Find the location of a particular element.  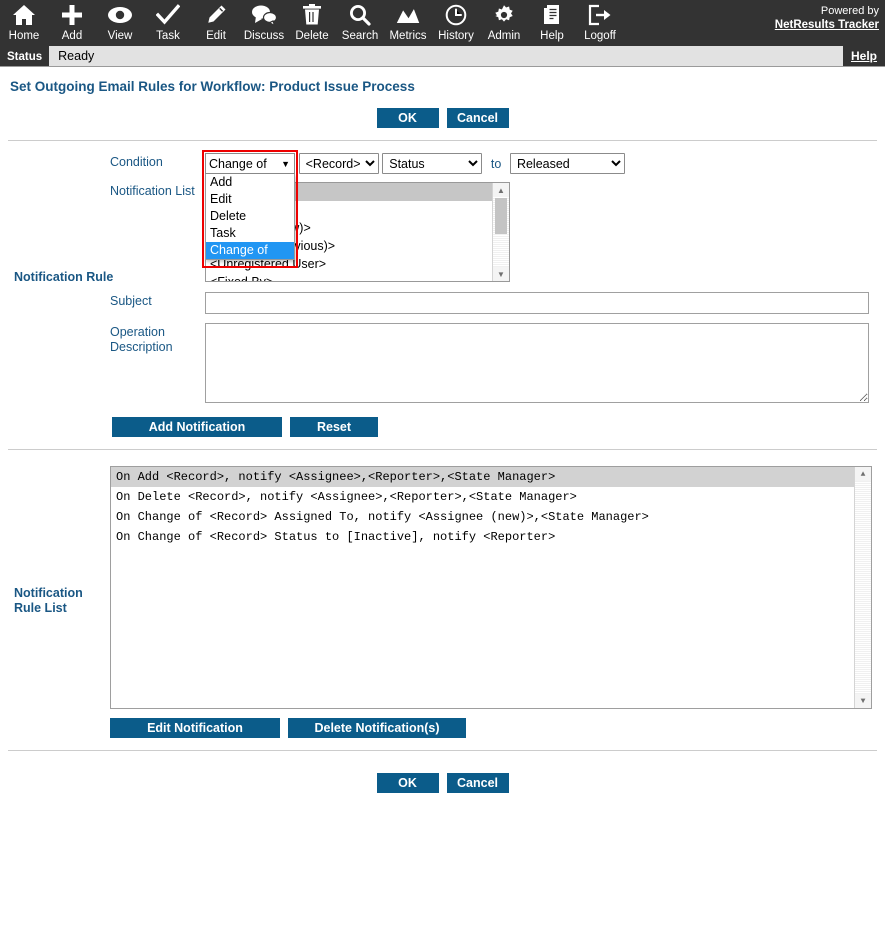

toolbar-label: Logoff is located at coordinates (600, 36).